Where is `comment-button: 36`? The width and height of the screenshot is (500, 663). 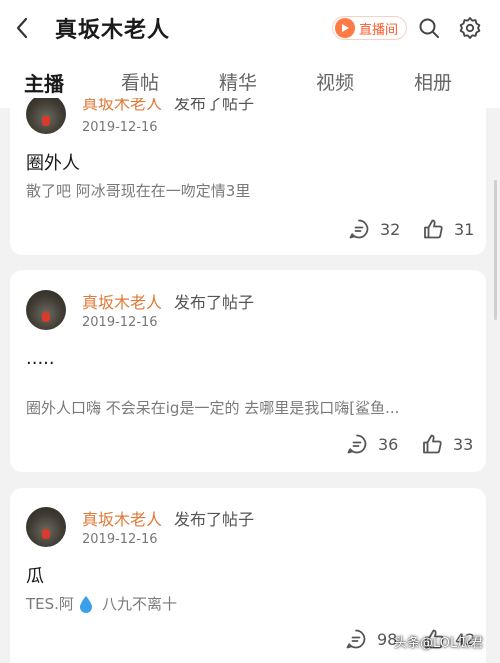 comment-button: 36 is located at coordinates (372, 444).